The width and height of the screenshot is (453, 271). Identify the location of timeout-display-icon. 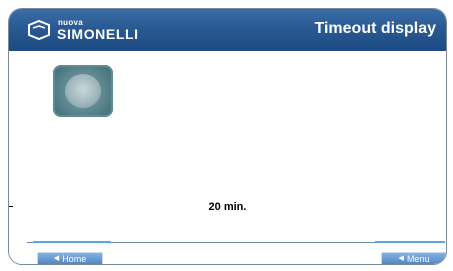
(83, 91).